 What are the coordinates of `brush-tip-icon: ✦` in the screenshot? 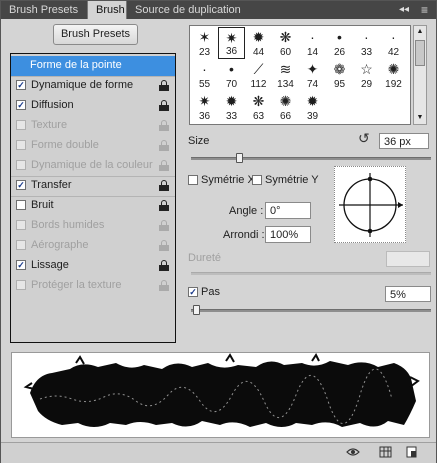 It's located at (312, 69).